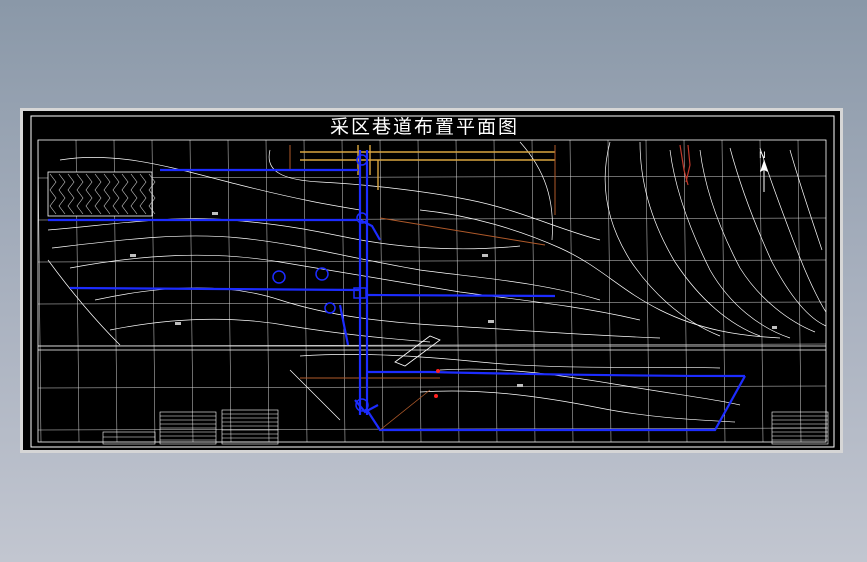  I want to click on inclined-shaft, so click(417, 351).